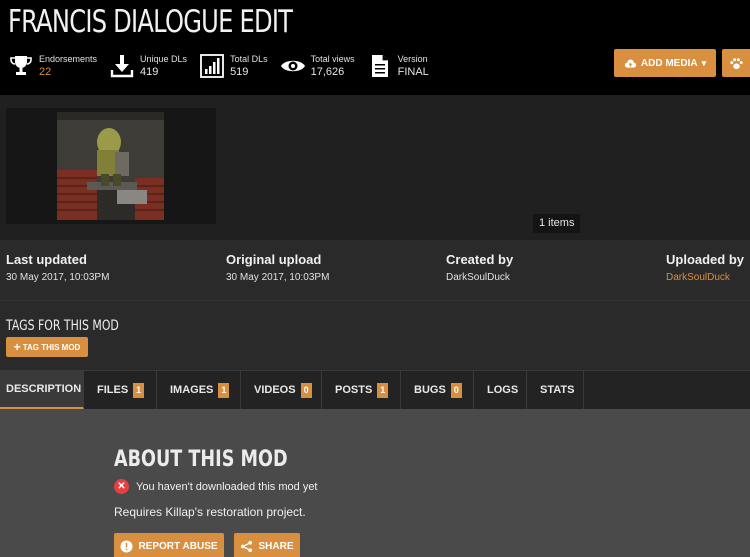  Describe the element at coordinates (212, 66) in the screenshot. I see `bar-chart-icon` at that location.